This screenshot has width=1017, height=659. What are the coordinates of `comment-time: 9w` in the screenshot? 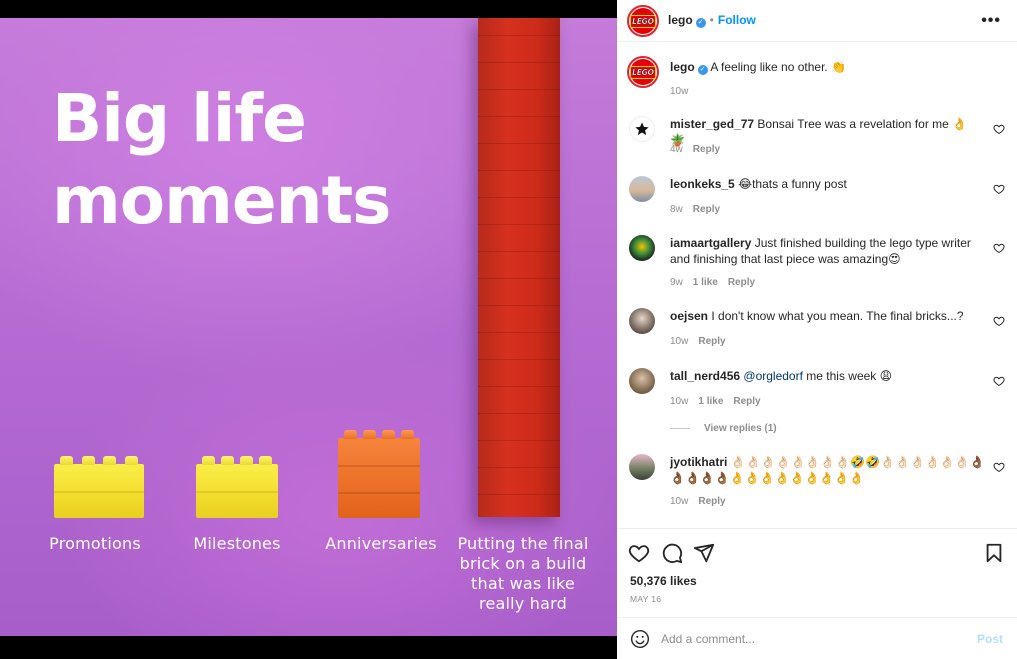 It's located at (676, 282).